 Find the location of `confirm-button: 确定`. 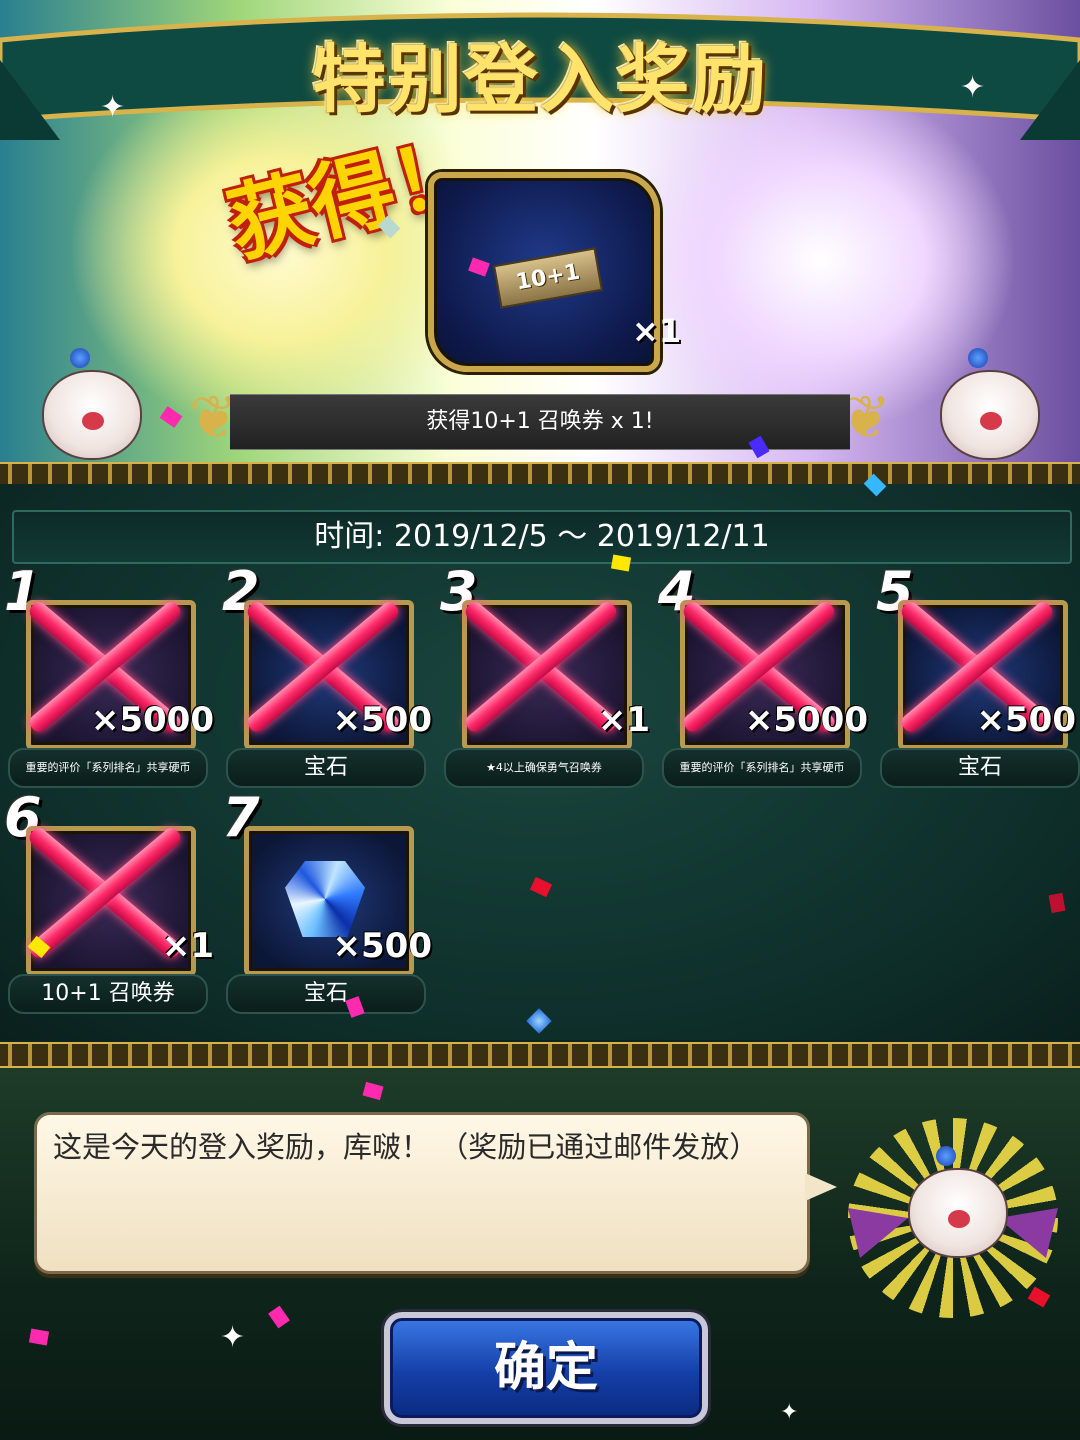

confirm-button: 确定 is located at coordinates (546, 1368).